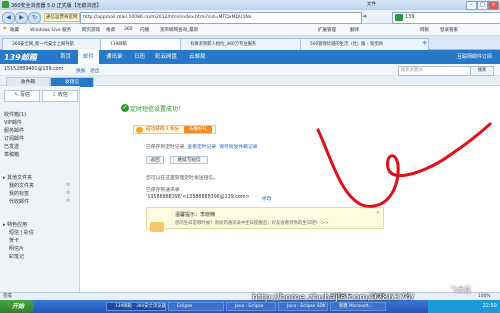 Image resolution: width=500 pixels, height=313 pixels. Describe the element at coordinates (4, 225) in the screenshot. I see `expand-icon: ▸` at that location.